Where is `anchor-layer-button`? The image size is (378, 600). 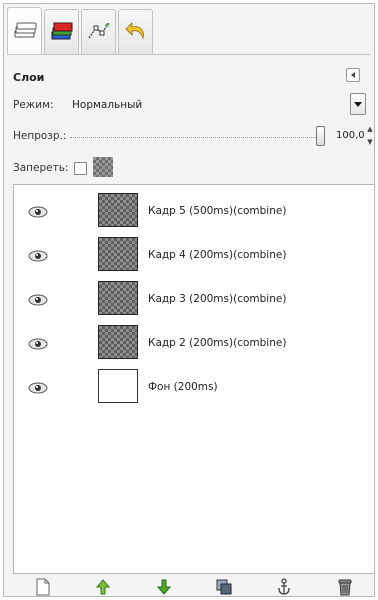 anchor-layer-button is located at coordinates (284, 588).